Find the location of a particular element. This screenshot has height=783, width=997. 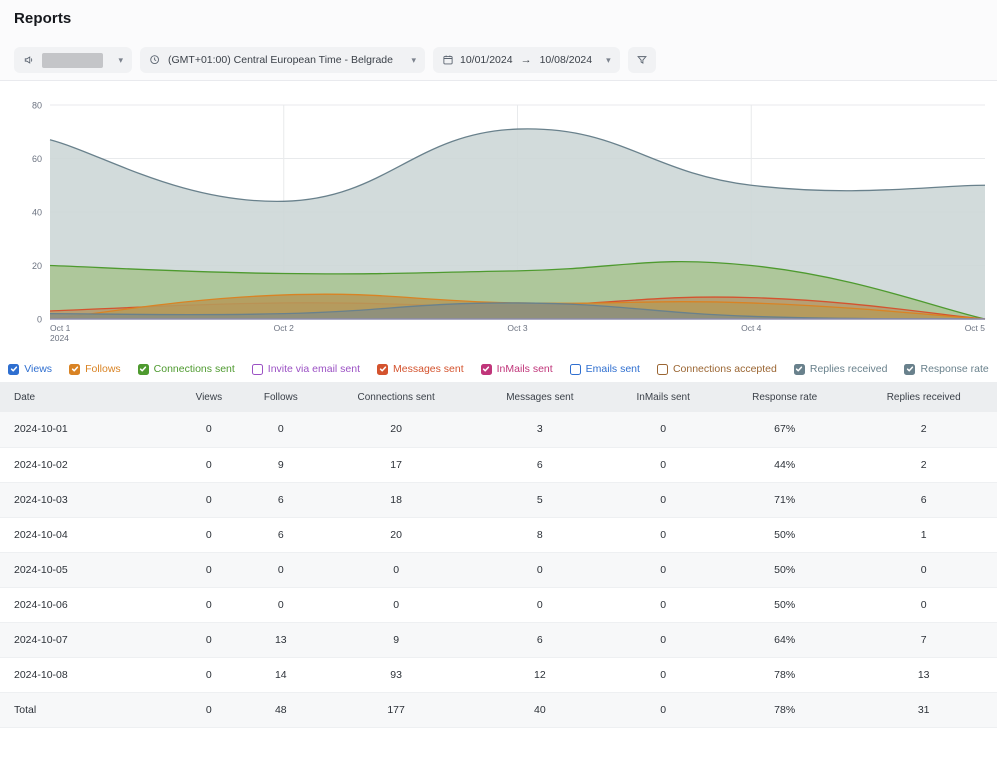

table-cell: 5 is located at coordinates (540, 500).